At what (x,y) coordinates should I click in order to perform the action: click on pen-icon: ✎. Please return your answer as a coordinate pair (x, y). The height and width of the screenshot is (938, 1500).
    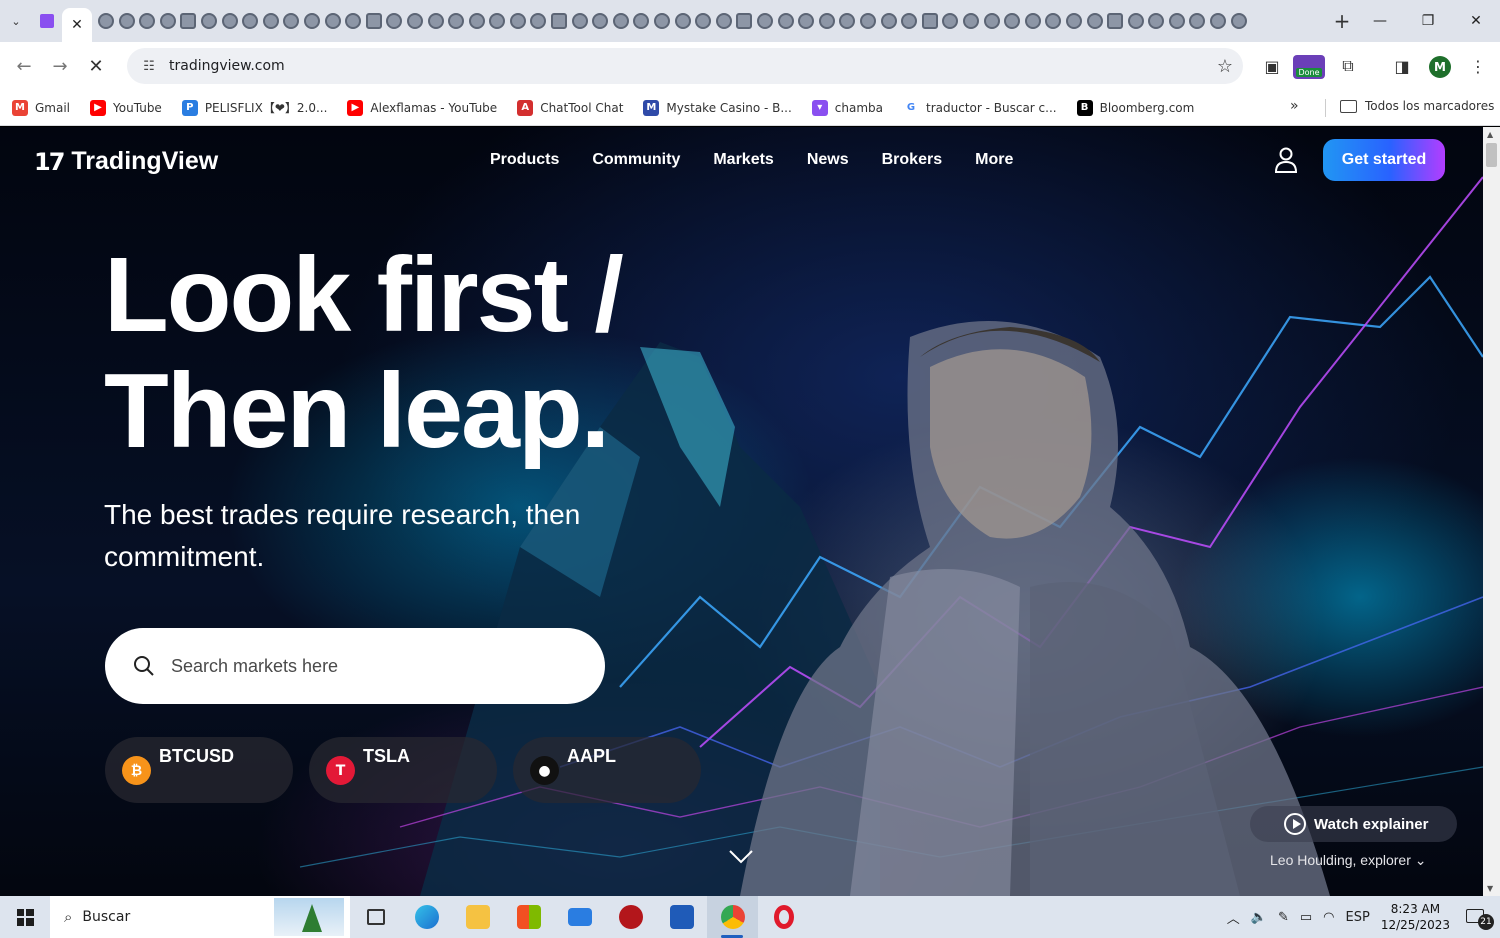
    Looking at the image, I should click on (1283, 917).